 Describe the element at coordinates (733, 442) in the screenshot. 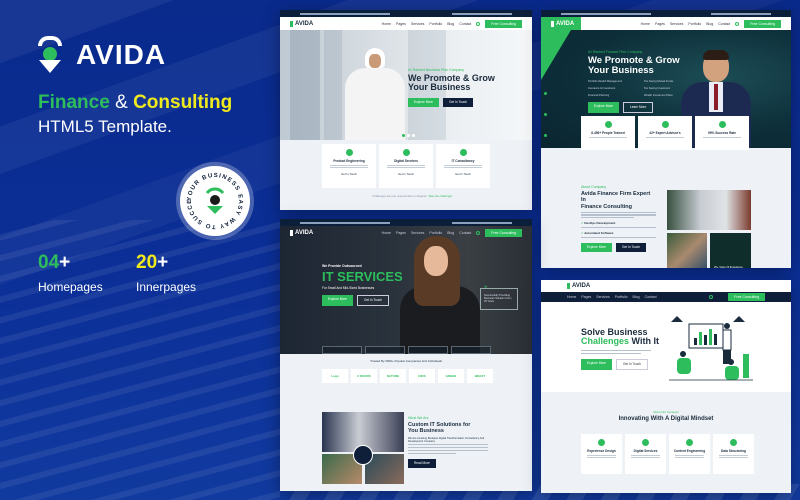

I see `data-icon` at that location.